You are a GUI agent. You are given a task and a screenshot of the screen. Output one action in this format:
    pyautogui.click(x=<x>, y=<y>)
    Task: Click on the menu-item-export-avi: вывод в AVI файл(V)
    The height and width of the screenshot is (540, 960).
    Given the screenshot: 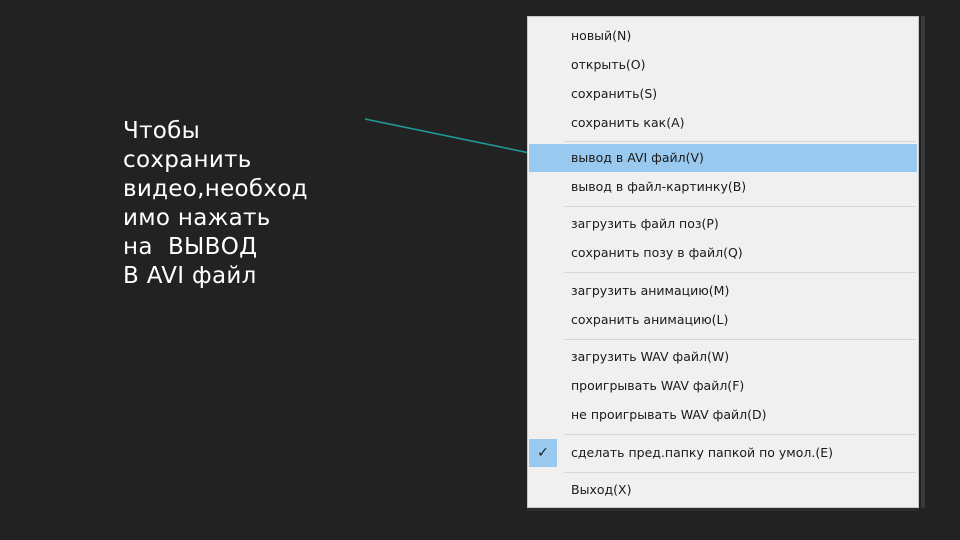 What is the action you would take?
    pyautogui.click(x=723, y=158)
    